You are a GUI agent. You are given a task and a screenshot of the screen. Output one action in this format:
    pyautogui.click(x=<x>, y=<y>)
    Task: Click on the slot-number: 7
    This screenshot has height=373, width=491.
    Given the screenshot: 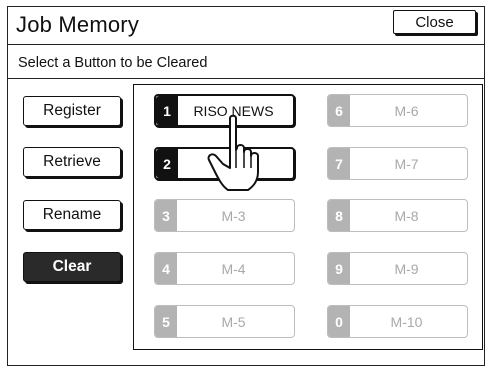 What is the action you would take?
    pyautogui.click(x=339, y=163)
    